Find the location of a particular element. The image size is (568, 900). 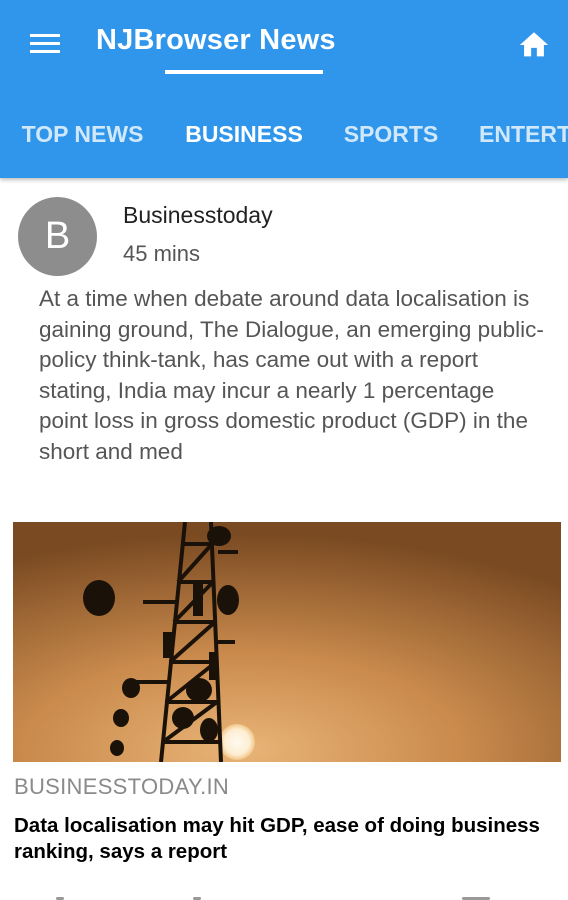

tab-sports: SPORTS is located at coordinates (391, 141).